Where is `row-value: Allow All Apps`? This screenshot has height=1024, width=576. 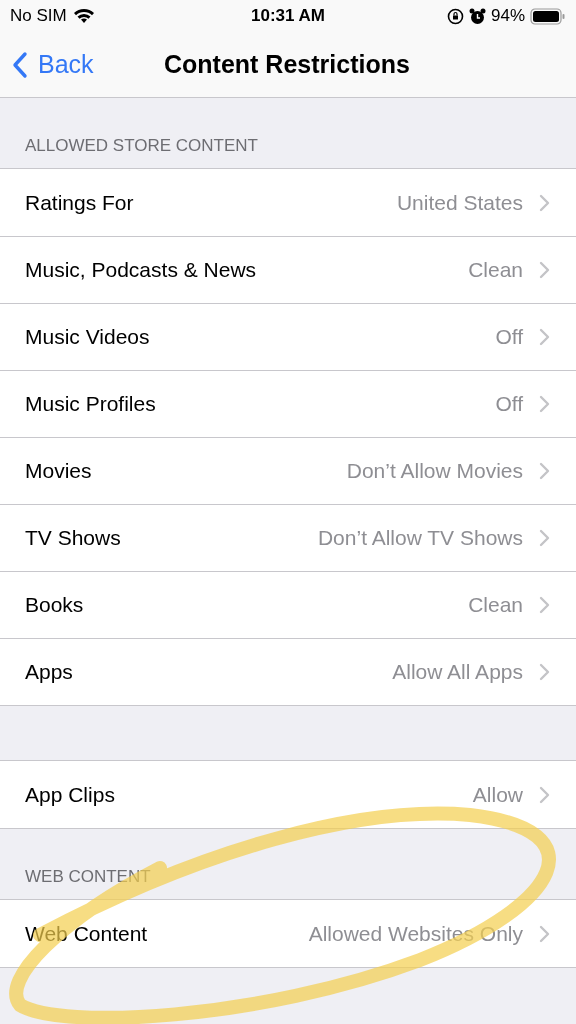
row-value: Allow All Apps is located at coordinates (457, 672).